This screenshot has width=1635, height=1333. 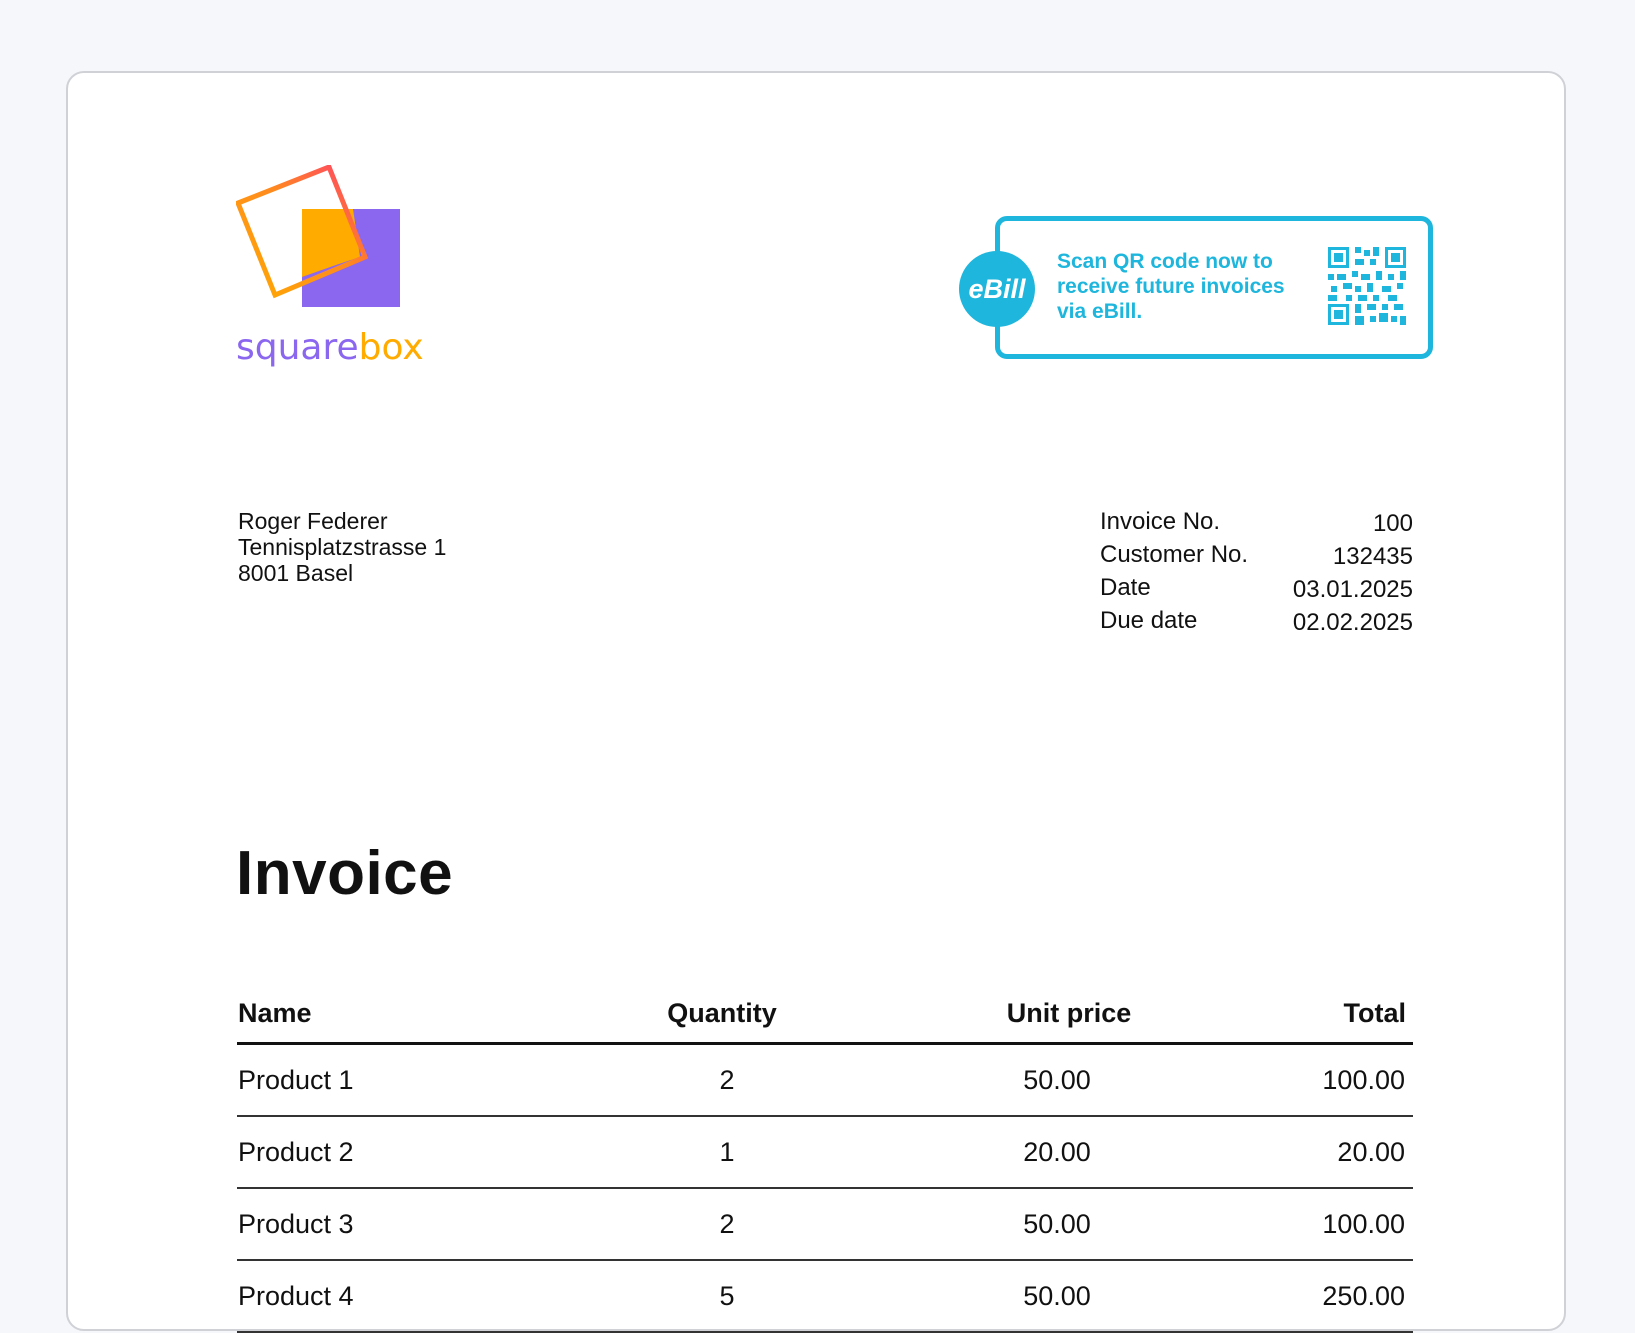 I want to click on row-total: 20.00, so click(x=1371, y=1152).